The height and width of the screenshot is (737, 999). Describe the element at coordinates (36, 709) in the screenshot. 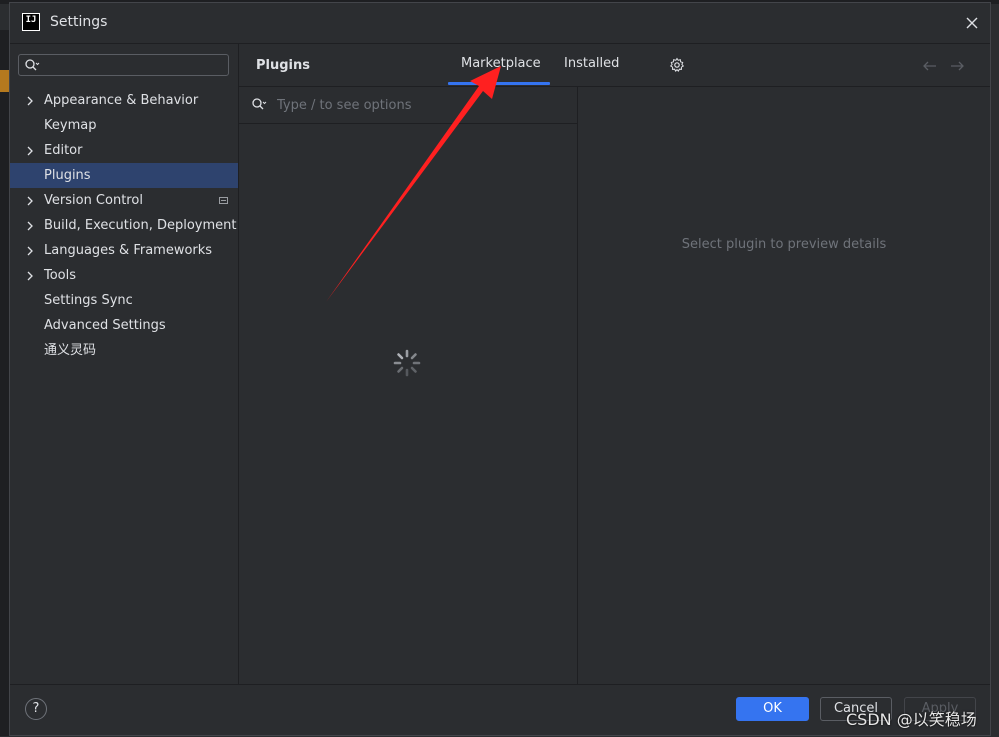

I see `help-button: ?` at that location.